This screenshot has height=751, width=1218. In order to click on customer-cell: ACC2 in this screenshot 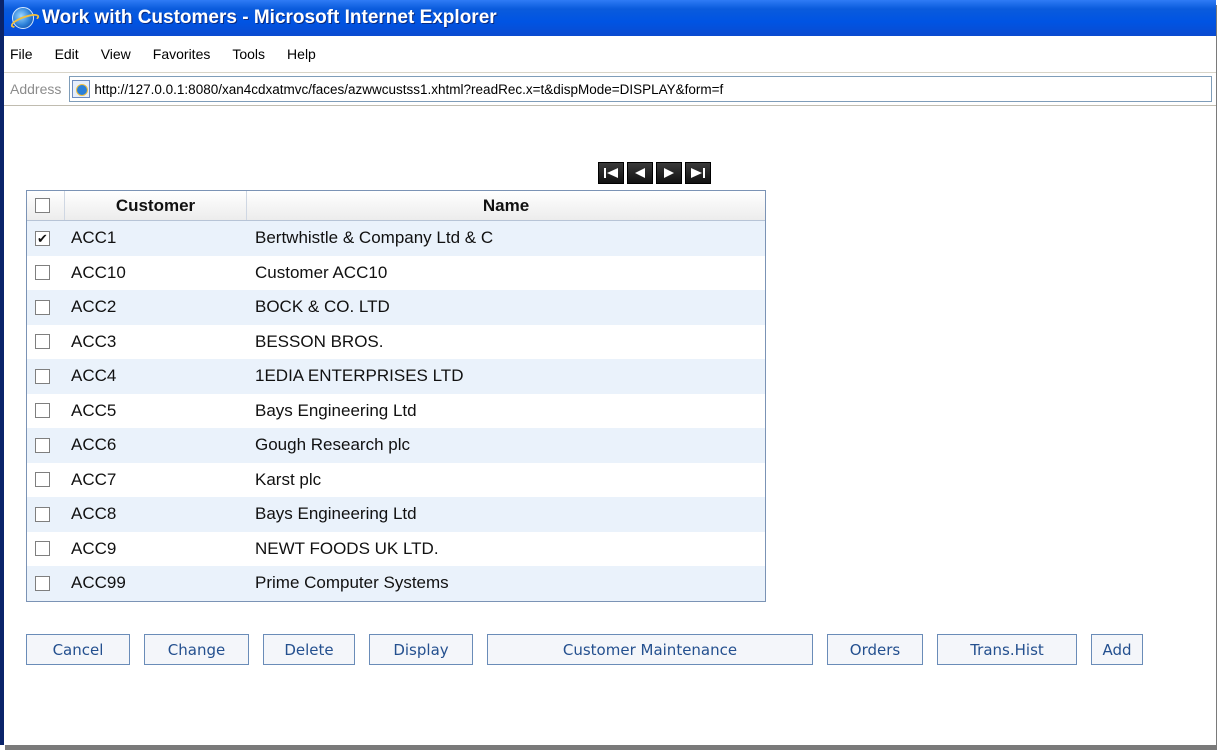, I will do `click(94, 307)`.